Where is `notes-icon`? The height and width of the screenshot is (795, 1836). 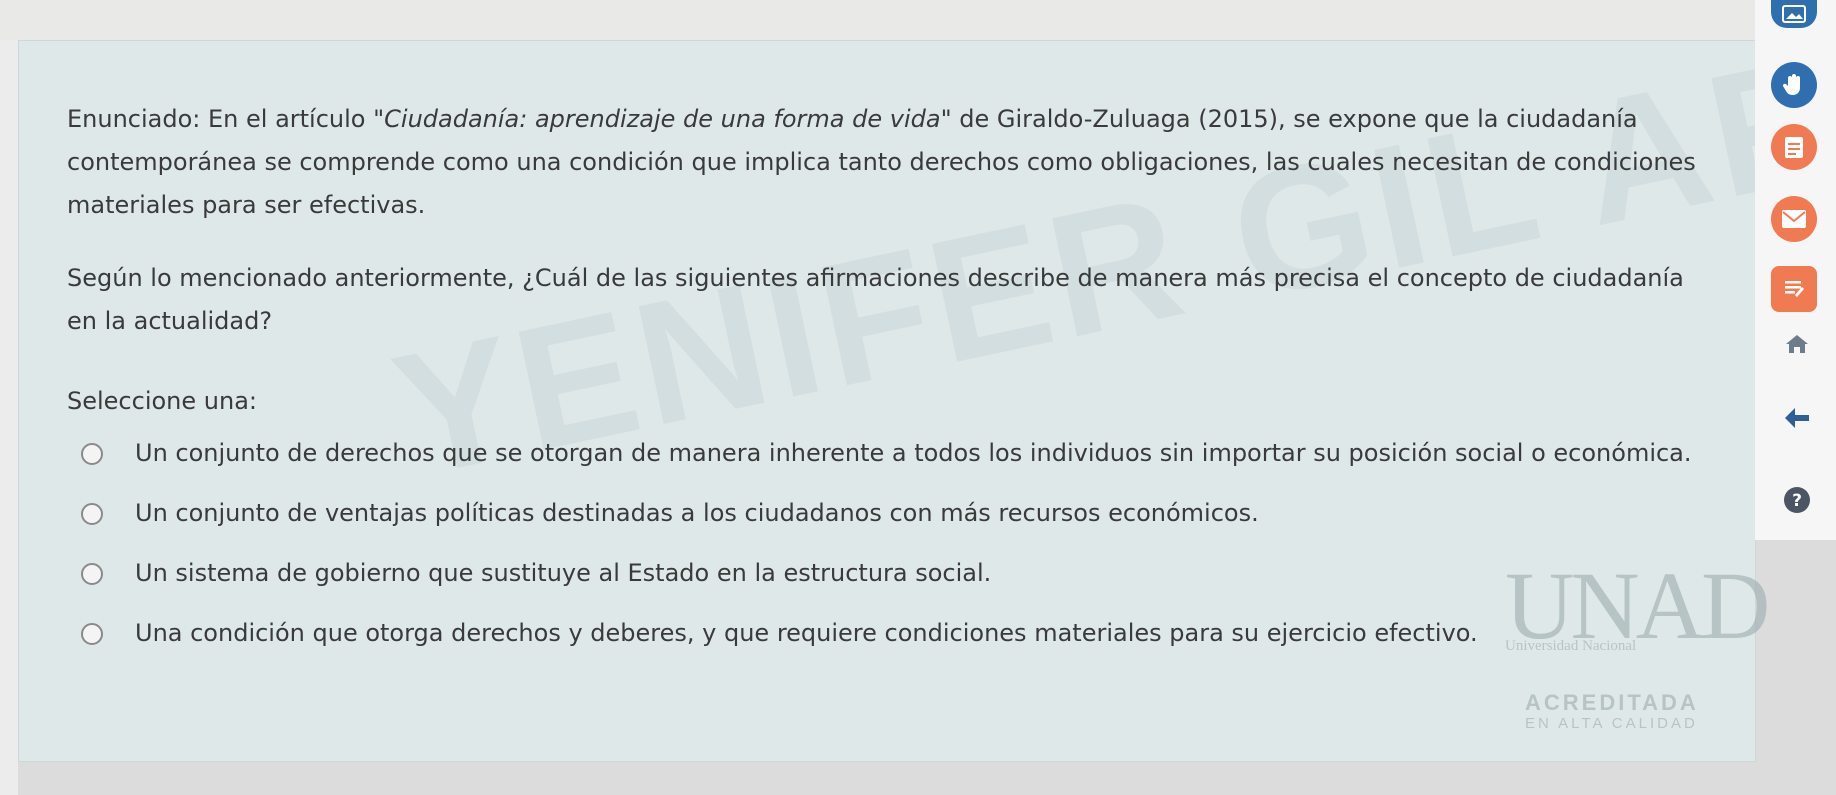
notes-icon is located at coordinates (1794, 289).